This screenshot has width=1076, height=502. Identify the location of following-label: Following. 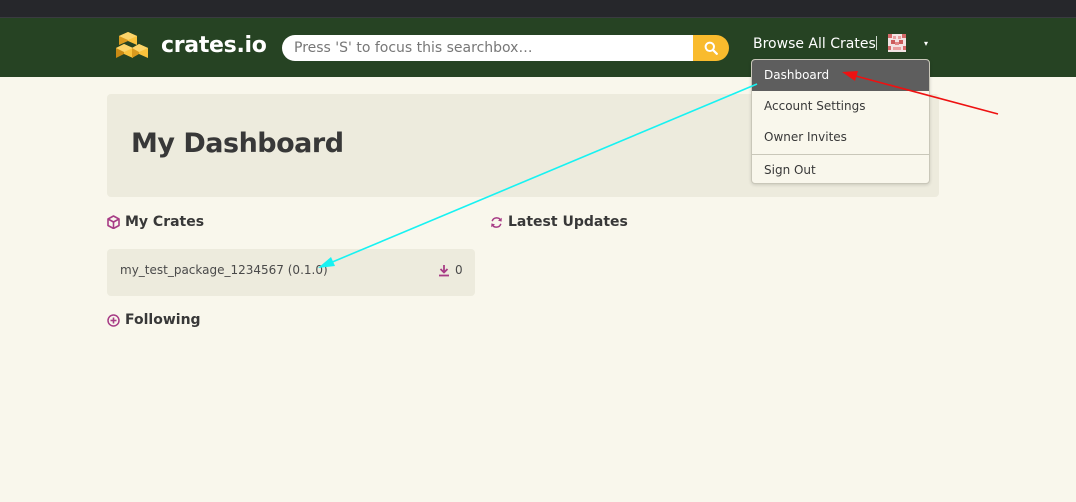
(163, 320).